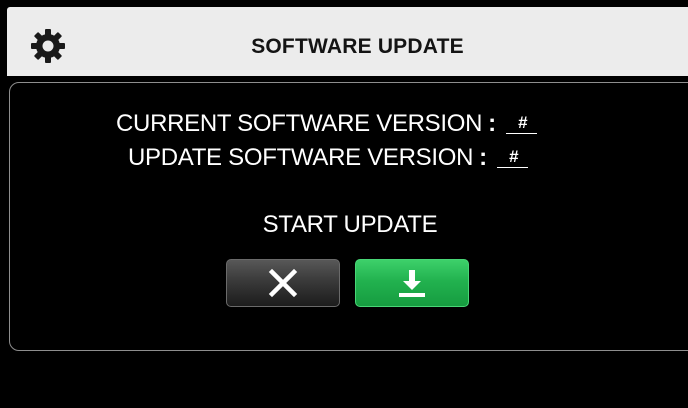 This screenshot has width=688, height=408. Describe the element at coordinates (299, 123) in the screenshot. I see `current-version-label: CURRENT SOFTWARE VERSION` at that location.